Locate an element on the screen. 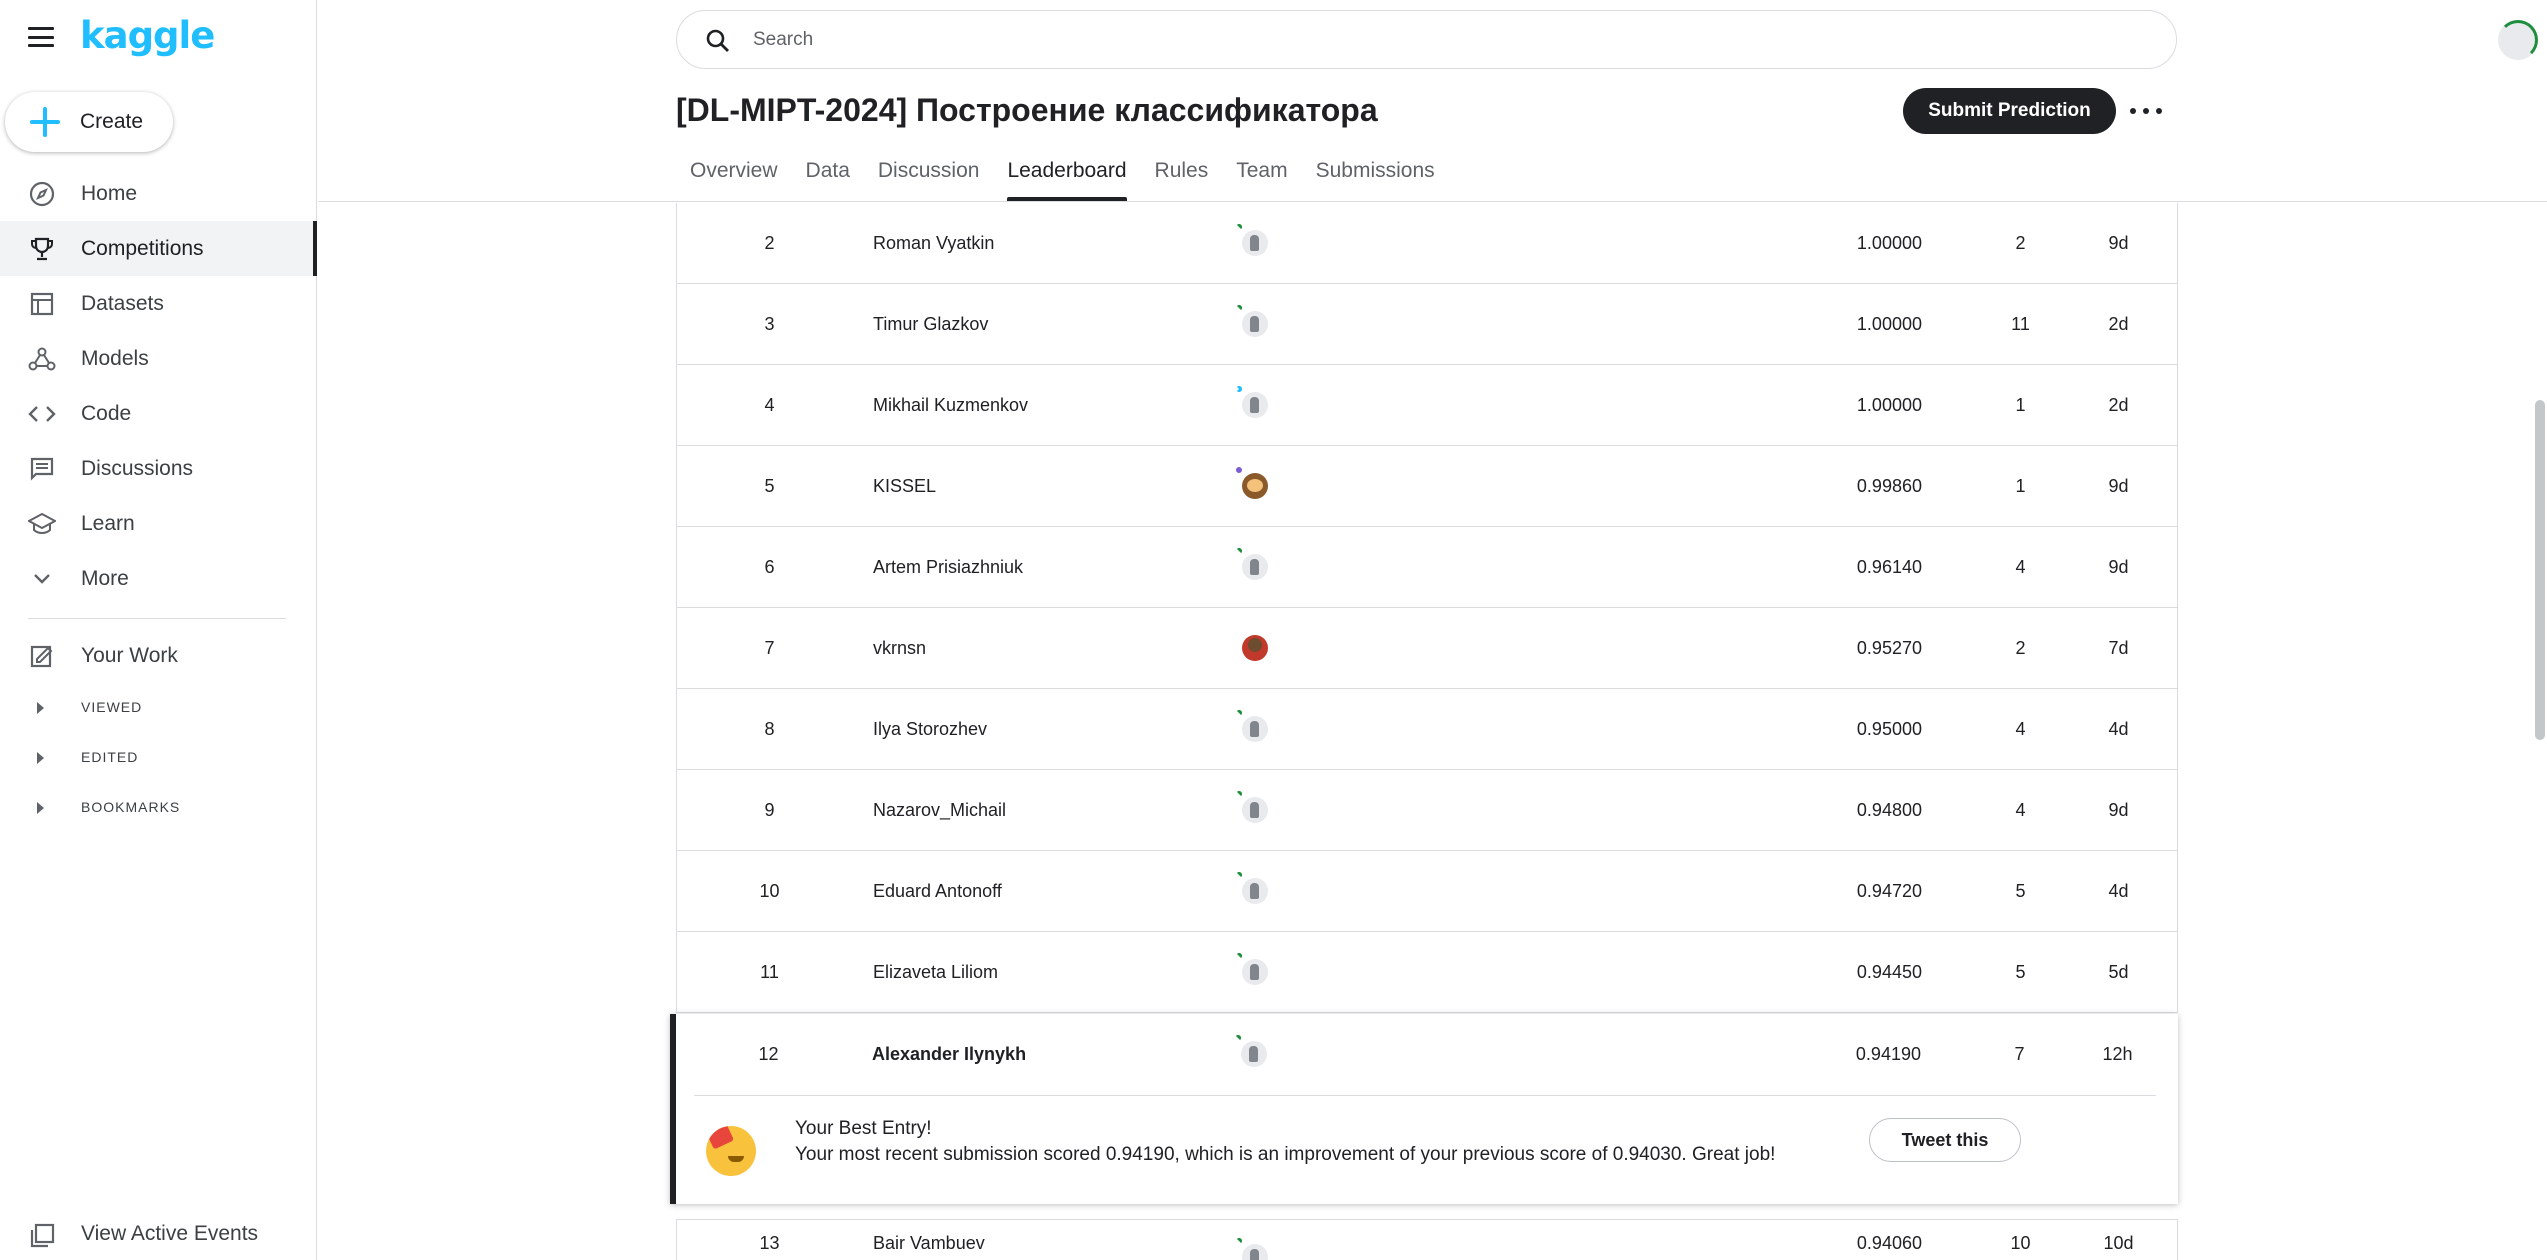 This screenshot has height=1260, width=2547. sidebar-section-edited: EDITED is located at coordinates (158, 758).